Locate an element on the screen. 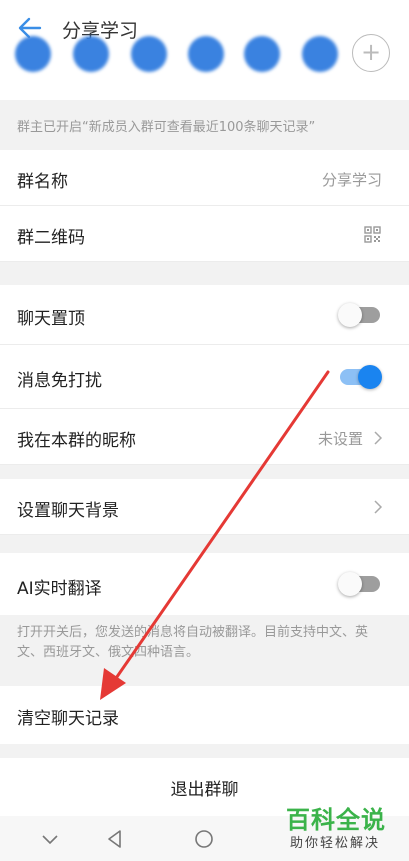  watermark-logo: 百科全说 助你轻松解决 is located at coordinates (342, 828).